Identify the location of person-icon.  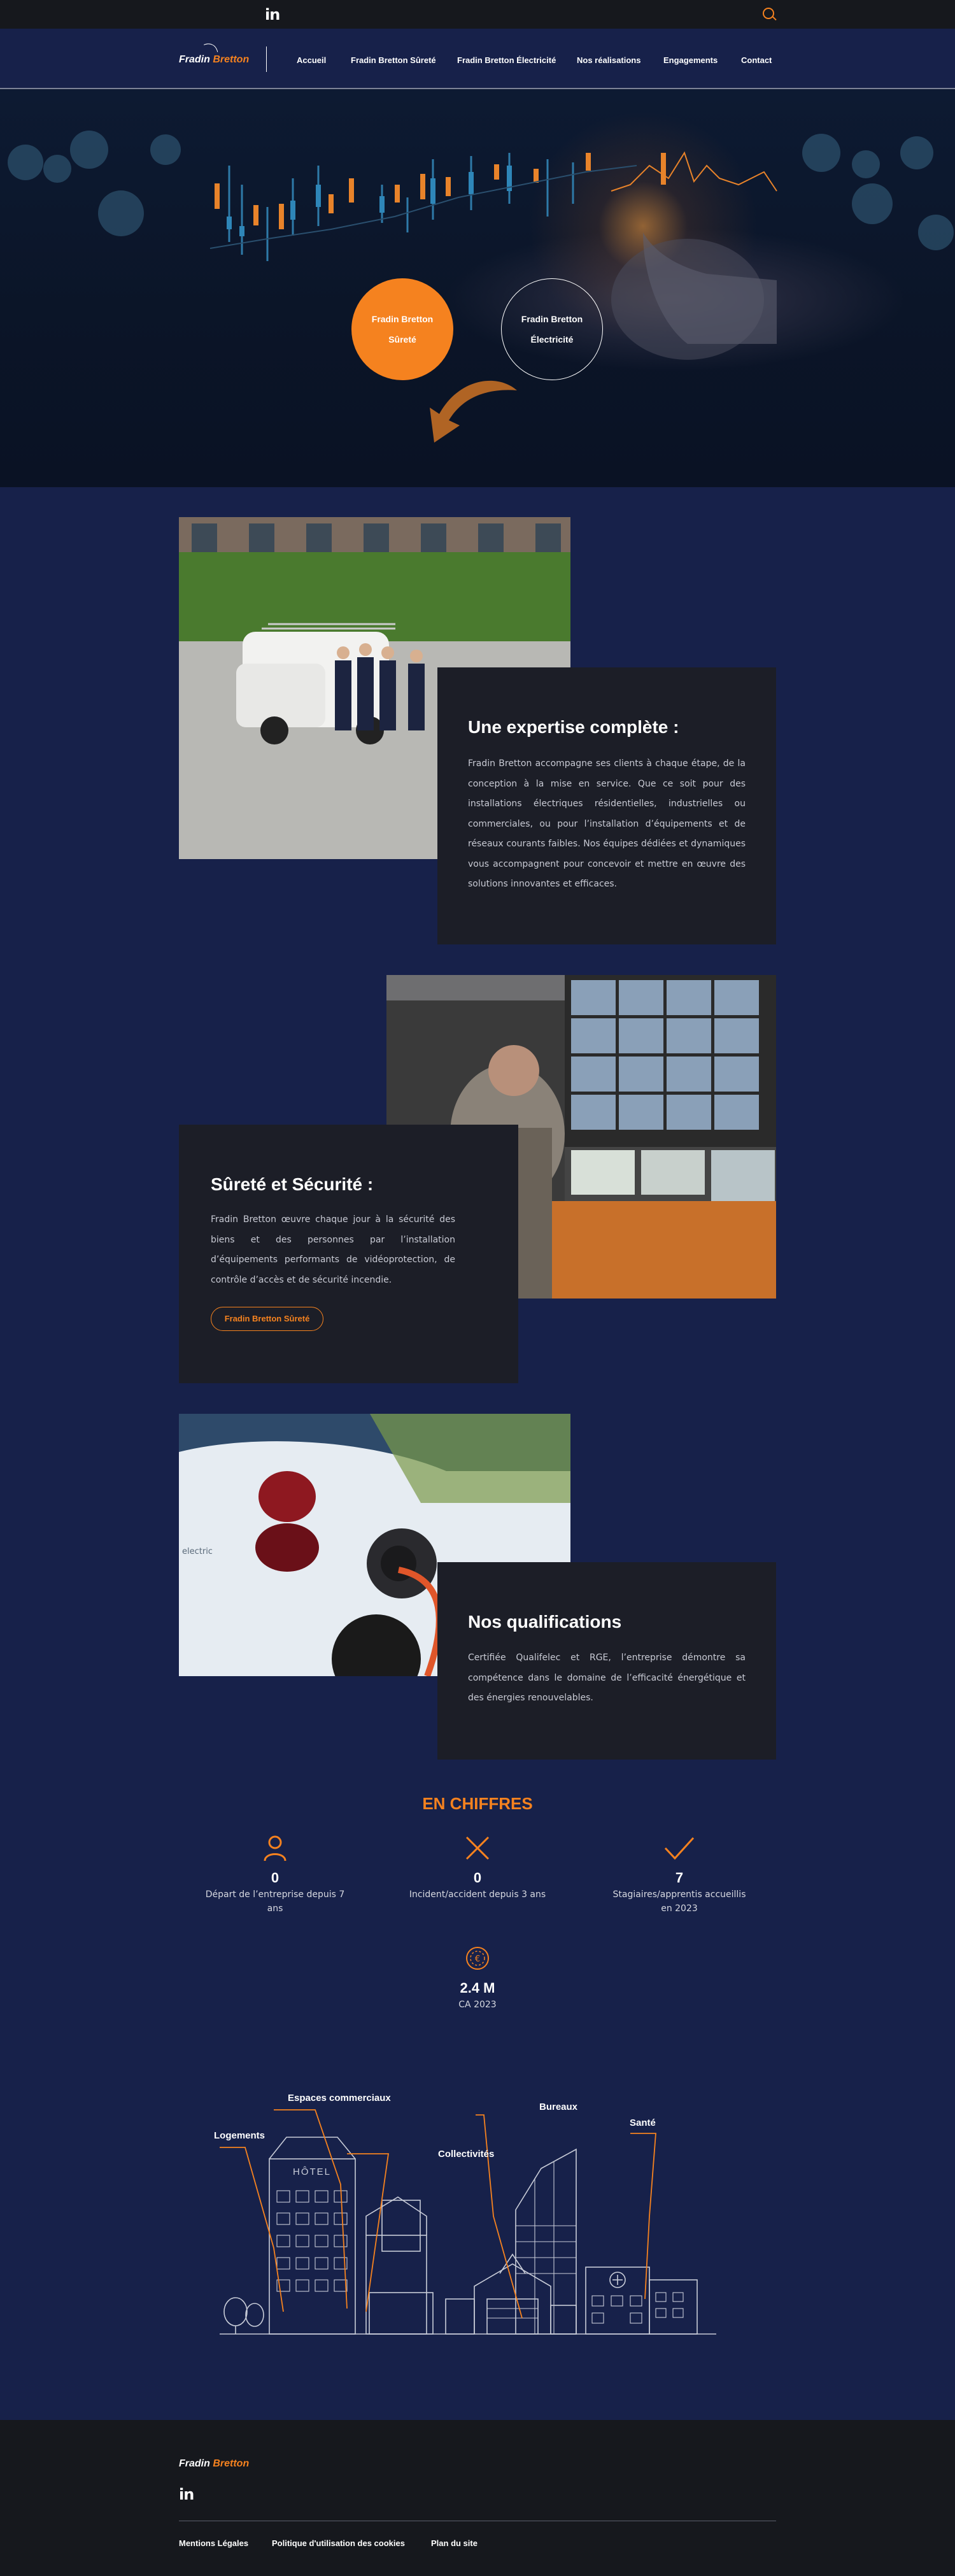
(275, 1848).